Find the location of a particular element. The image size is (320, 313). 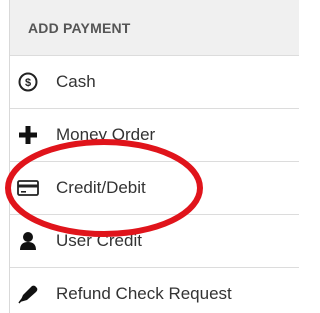

menu-item-refund-check: Refund Check Request is located at coordinates (154, 290).